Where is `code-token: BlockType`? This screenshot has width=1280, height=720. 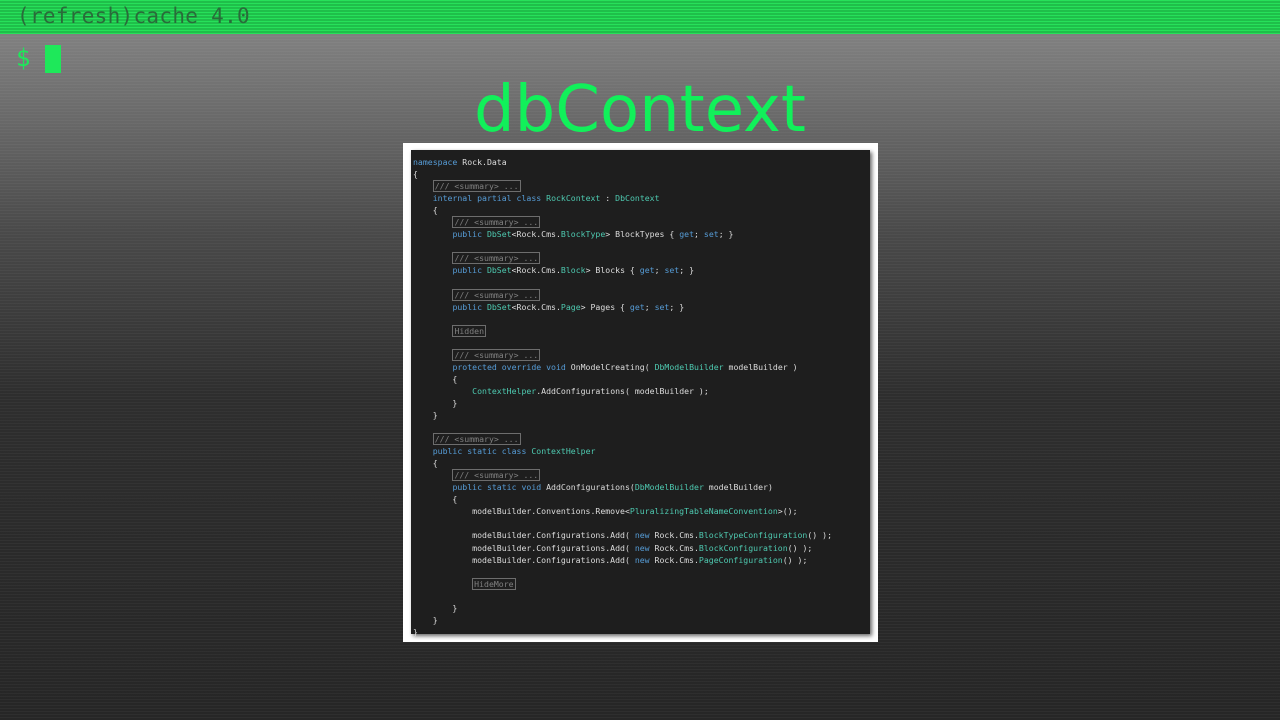 code-token: BlockType is located at coordinates (583, 234).